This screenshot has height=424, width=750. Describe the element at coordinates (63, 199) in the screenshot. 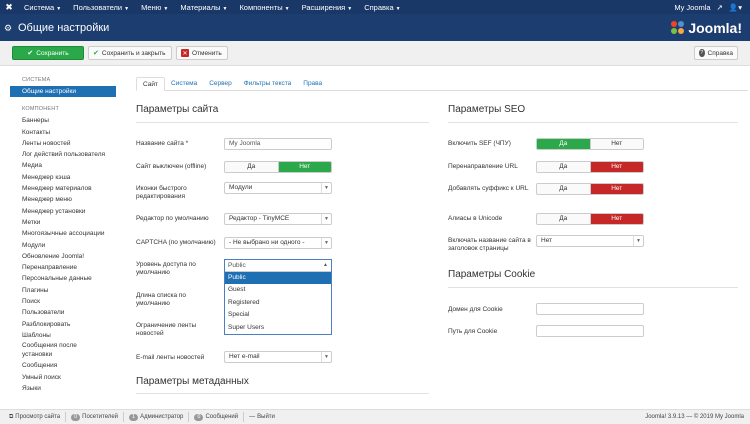

I see `sidebar-item: Менеджер меню` at that location.